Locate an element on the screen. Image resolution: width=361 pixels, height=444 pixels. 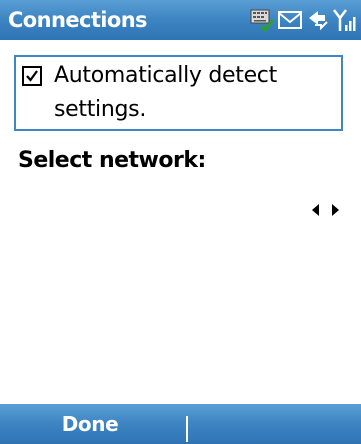
softkey-bar: Done is located at coordinates (180, 424).